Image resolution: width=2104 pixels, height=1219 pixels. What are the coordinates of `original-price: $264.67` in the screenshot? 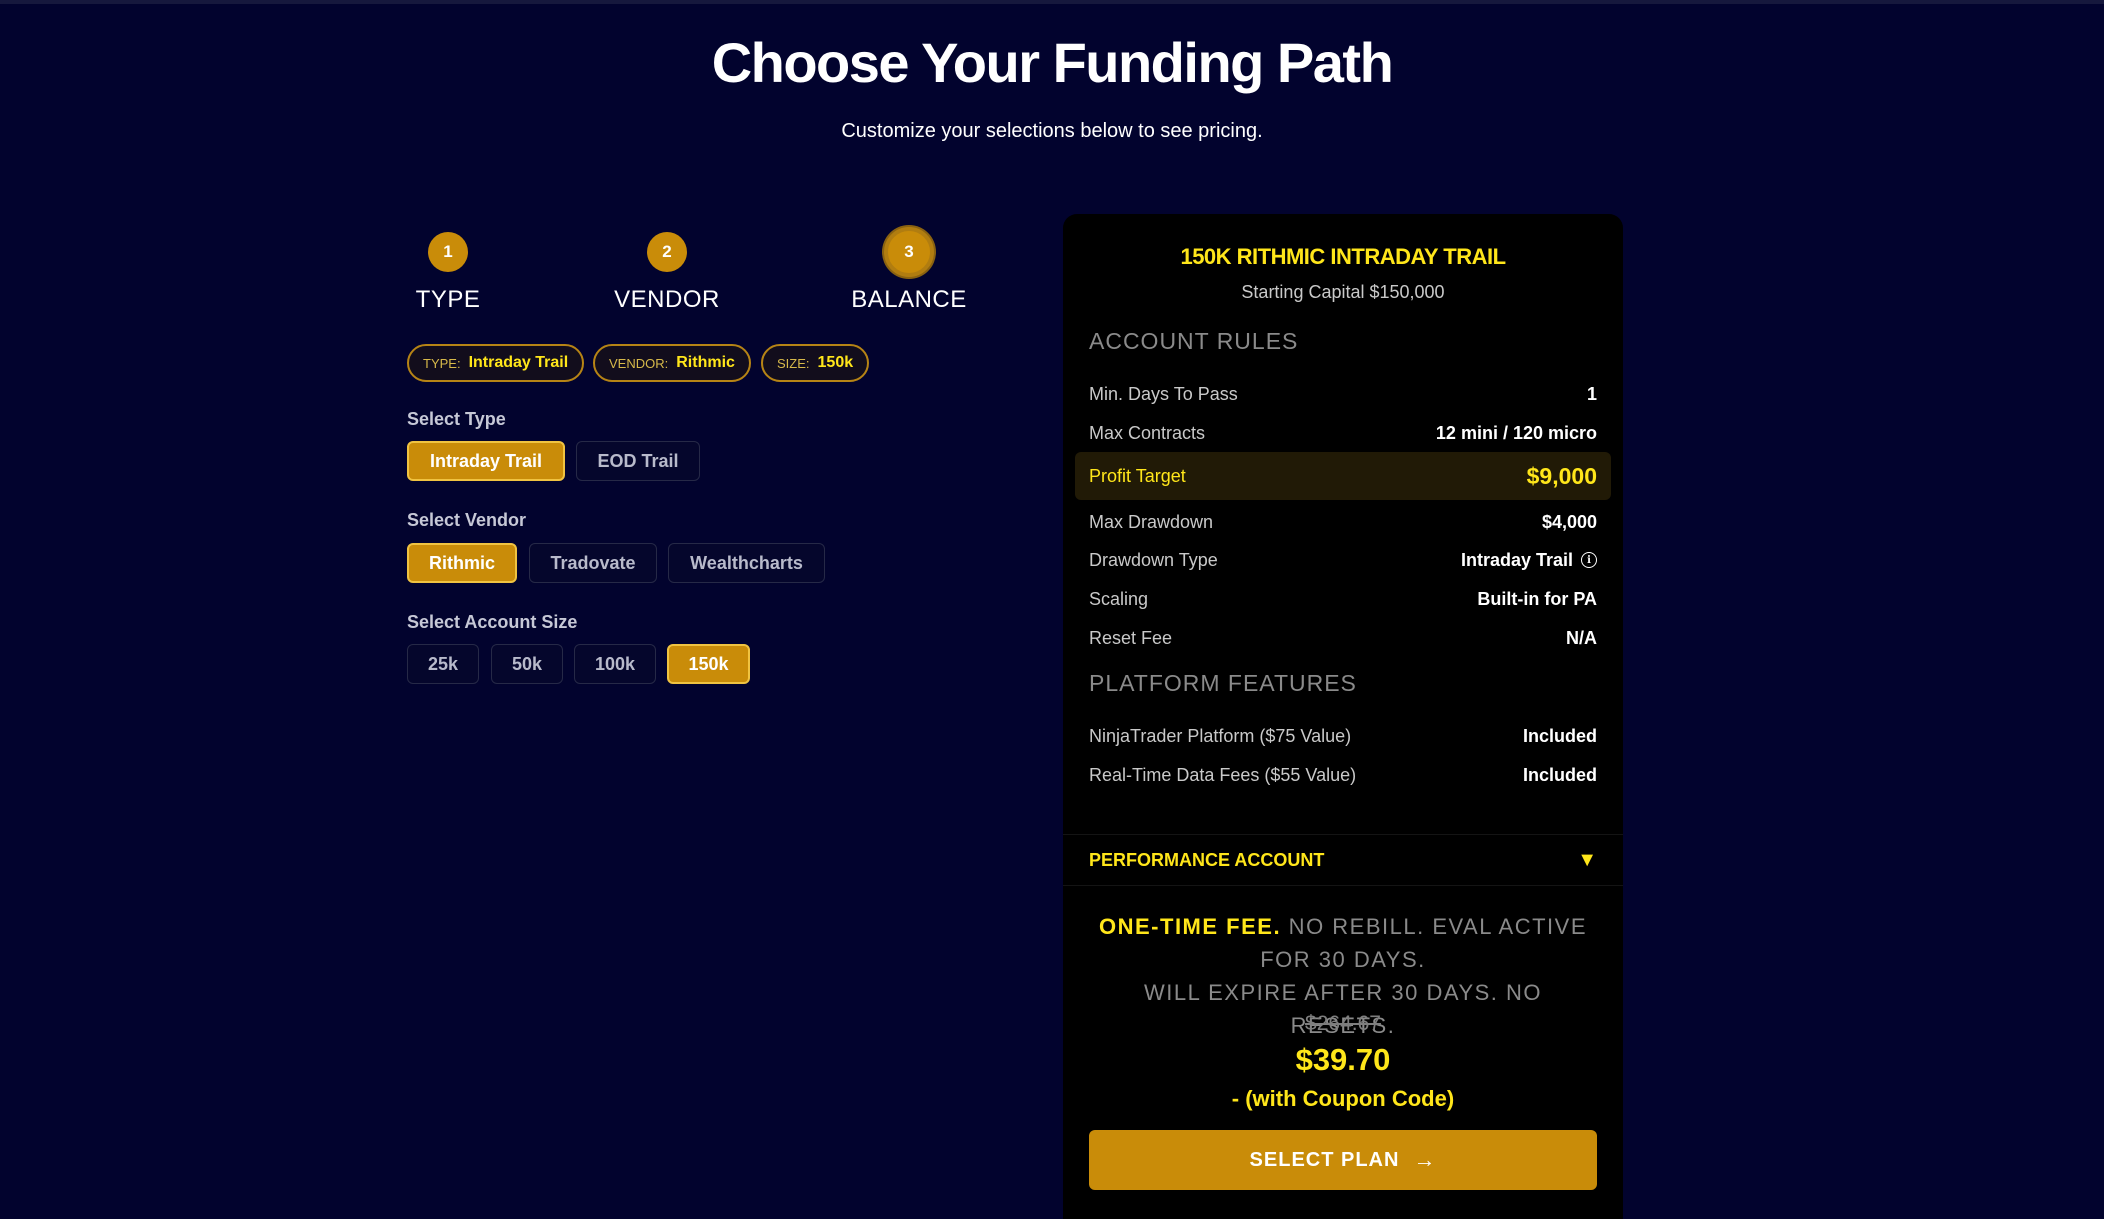 It's located at (1343, 1023).